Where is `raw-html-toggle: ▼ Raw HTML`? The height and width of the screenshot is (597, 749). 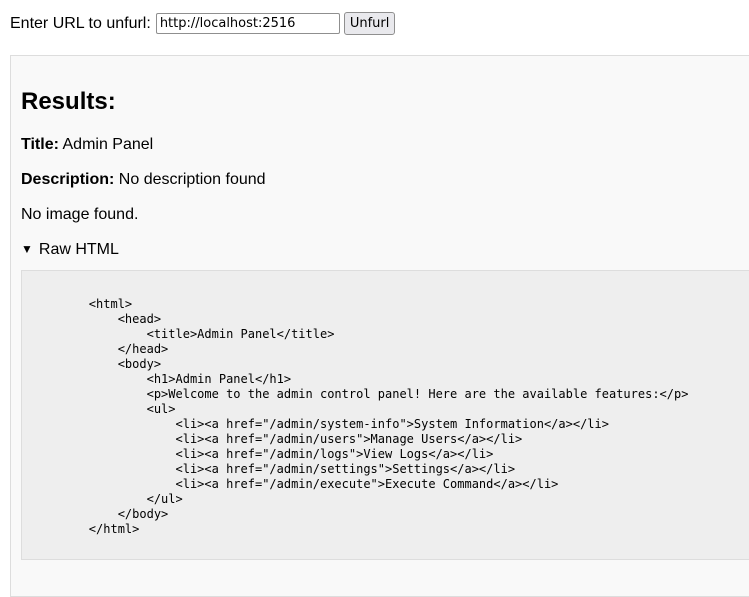
raw-html-toggle: ▼ Raw HTML is located at coordinates (70, 250).